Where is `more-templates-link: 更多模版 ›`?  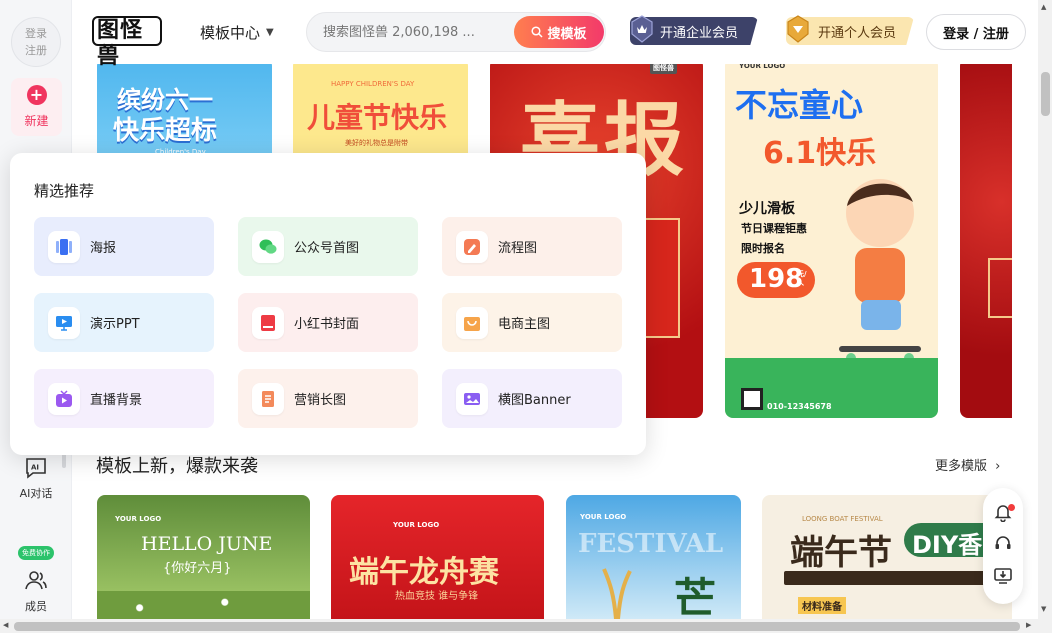 more-templates-link: 更多模版 › is located at coordinates (967, 464).